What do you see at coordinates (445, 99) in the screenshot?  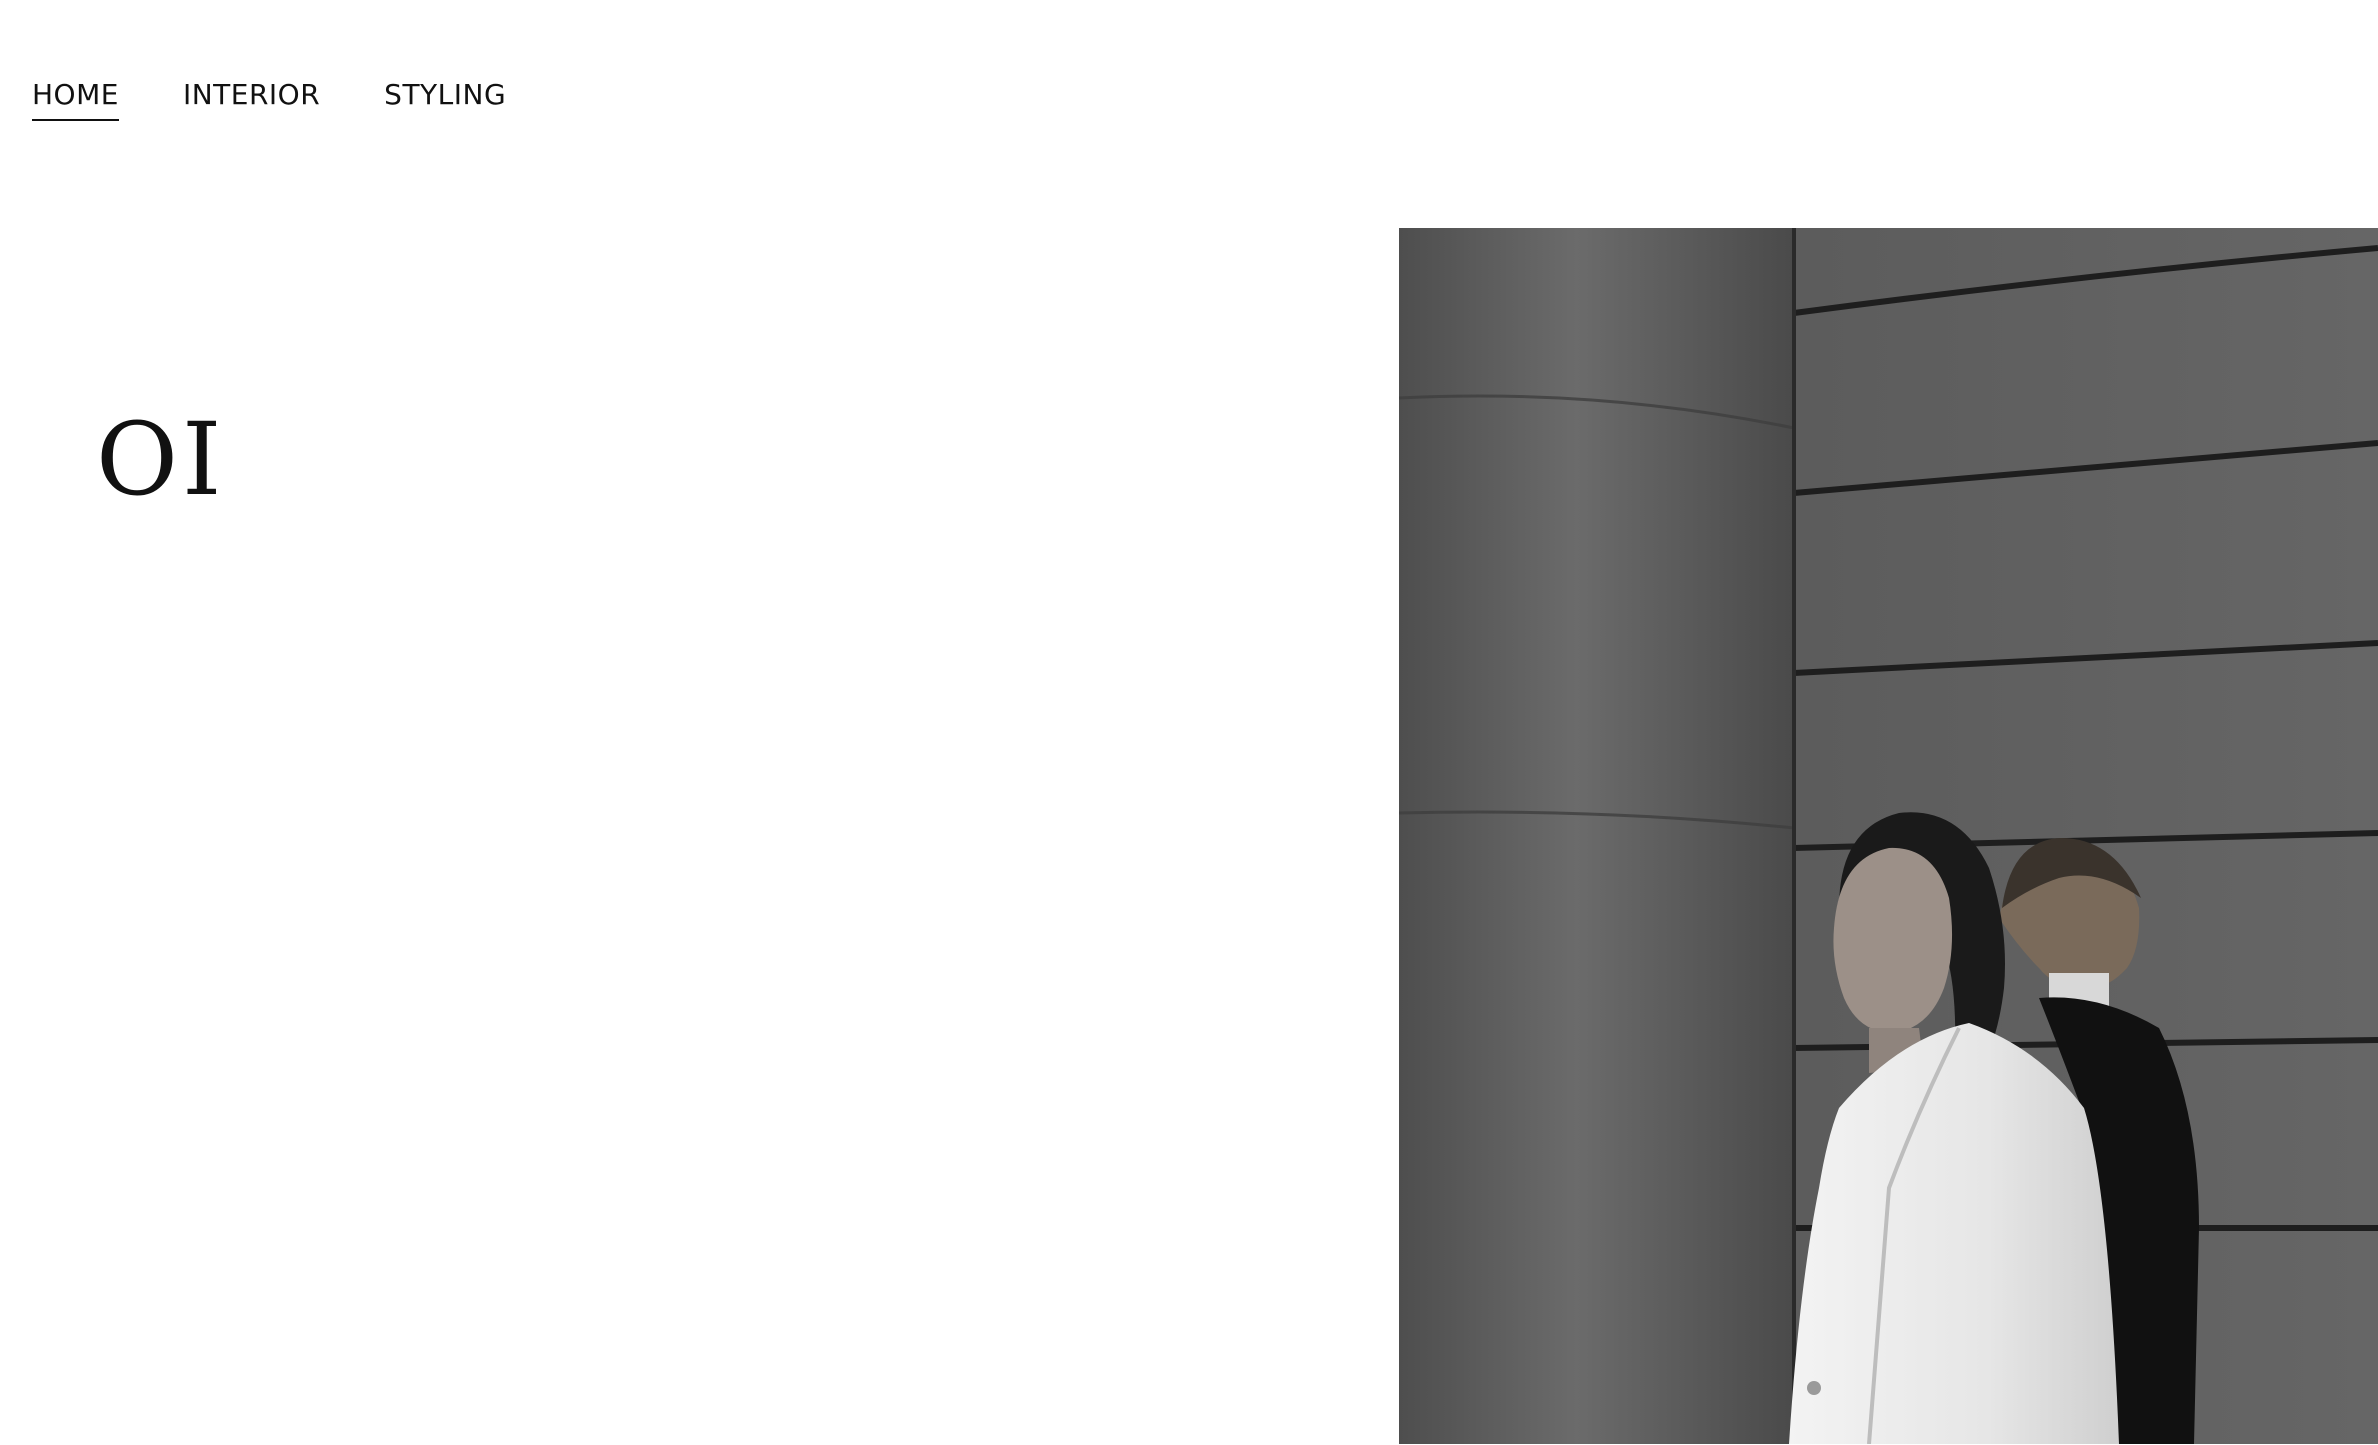 I see `nav-link-styling: STYLING` at bounding box center [445, 99].